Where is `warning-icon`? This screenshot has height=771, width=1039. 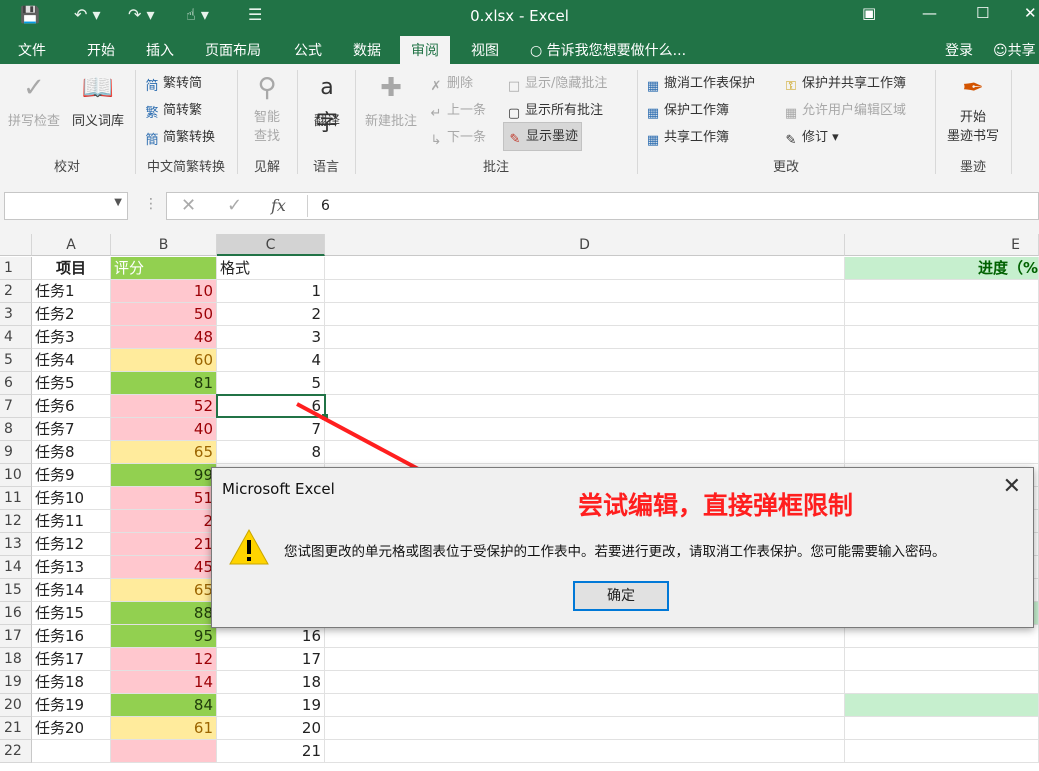
warning-icon is located at coordinates (249, 546).